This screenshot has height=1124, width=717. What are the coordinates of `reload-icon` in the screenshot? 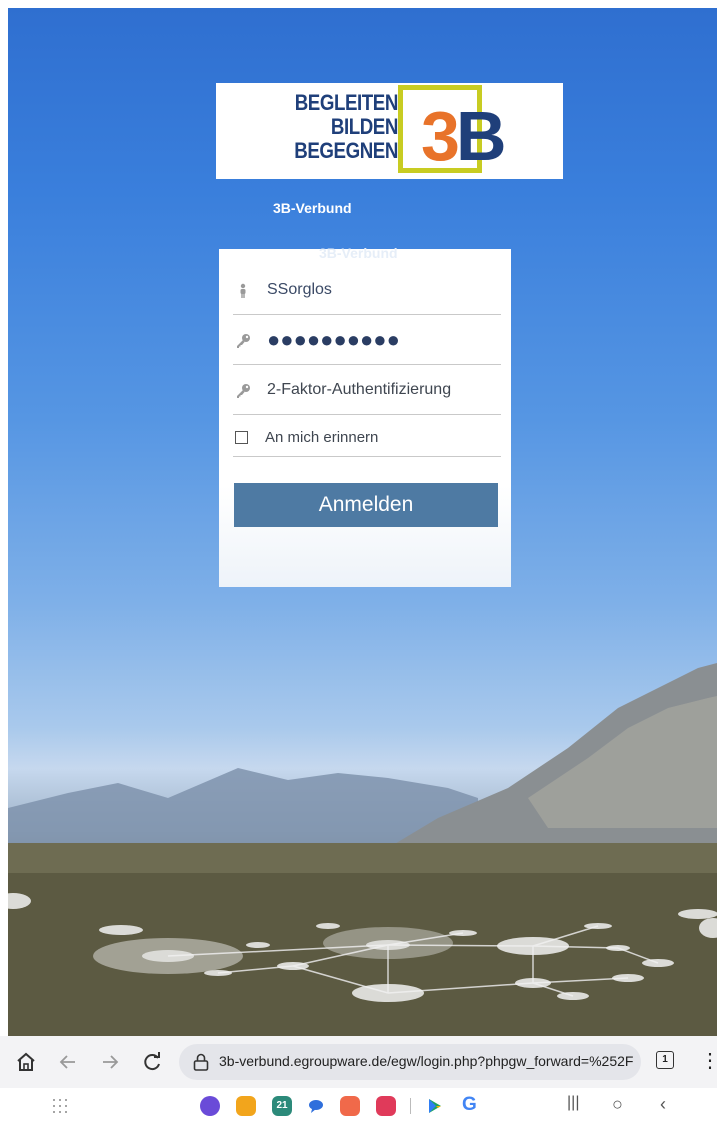 It's located at (152, 1062).